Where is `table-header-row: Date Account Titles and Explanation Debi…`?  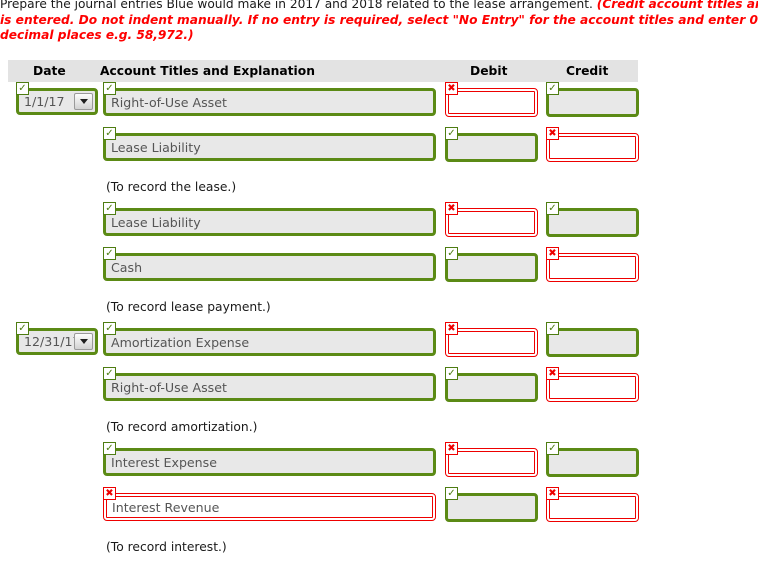
table-header-row: Date Account Titles and Explanation Debi… is located at coordinates (323, 71).